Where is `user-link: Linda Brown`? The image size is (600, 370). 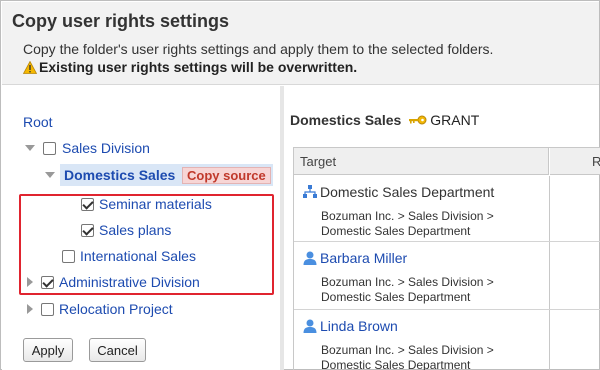
user-link: Linda Brown is located at coordinates (359, 326).